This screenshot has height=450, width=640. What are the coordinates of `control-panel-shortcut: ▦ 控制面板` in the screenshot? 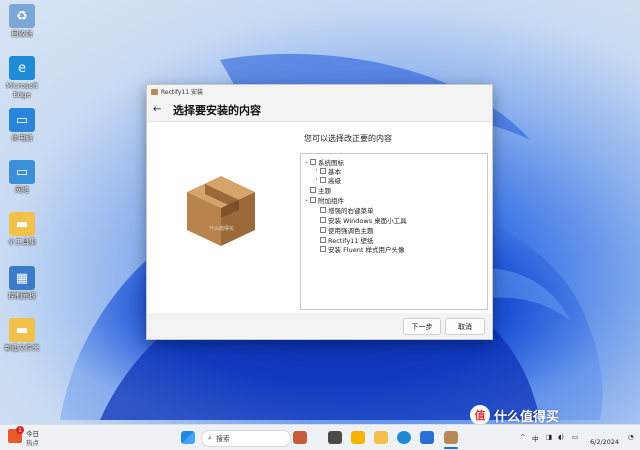 It's located at (22, 283).